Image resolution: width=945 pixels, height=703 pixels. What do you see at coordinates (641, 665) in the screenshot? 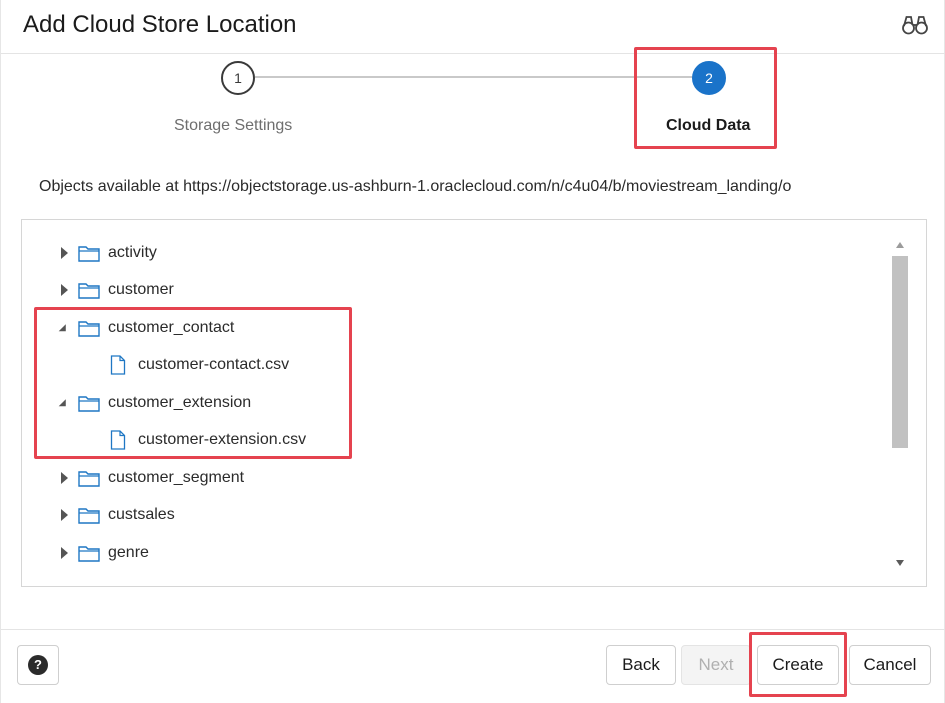
I see `back-button: Back` at bounding box center [641, 665].